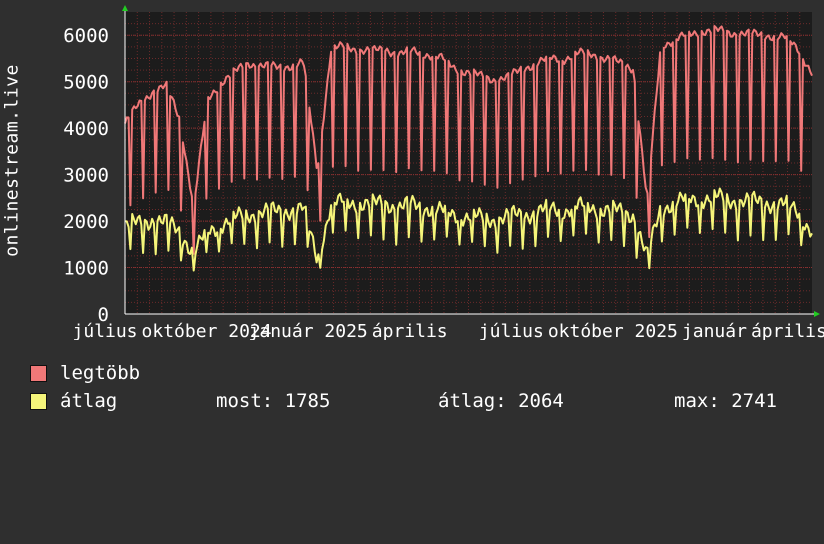 This screenshot has height=544, width=824. I want to click on x-tick-label: április, so click(410, 330).